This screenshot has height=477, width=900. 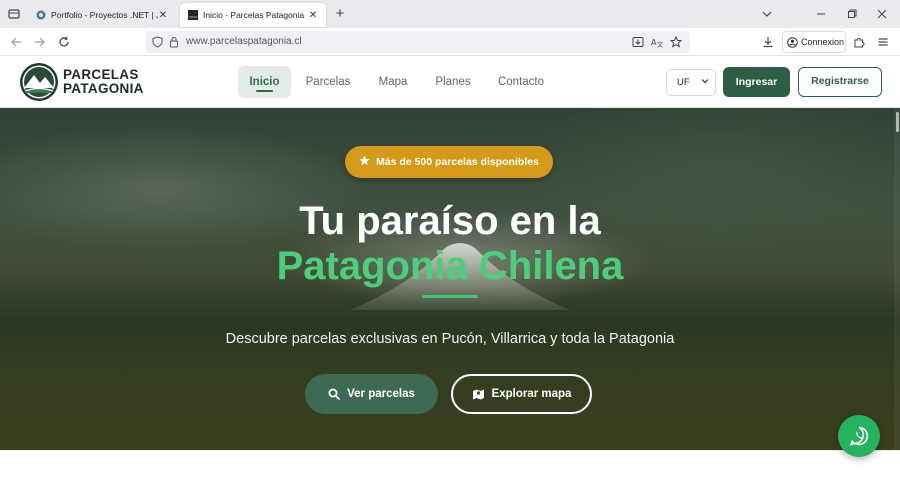 I want to click on explore-map-button: Explorar mapa, so click(x=521, y=394).